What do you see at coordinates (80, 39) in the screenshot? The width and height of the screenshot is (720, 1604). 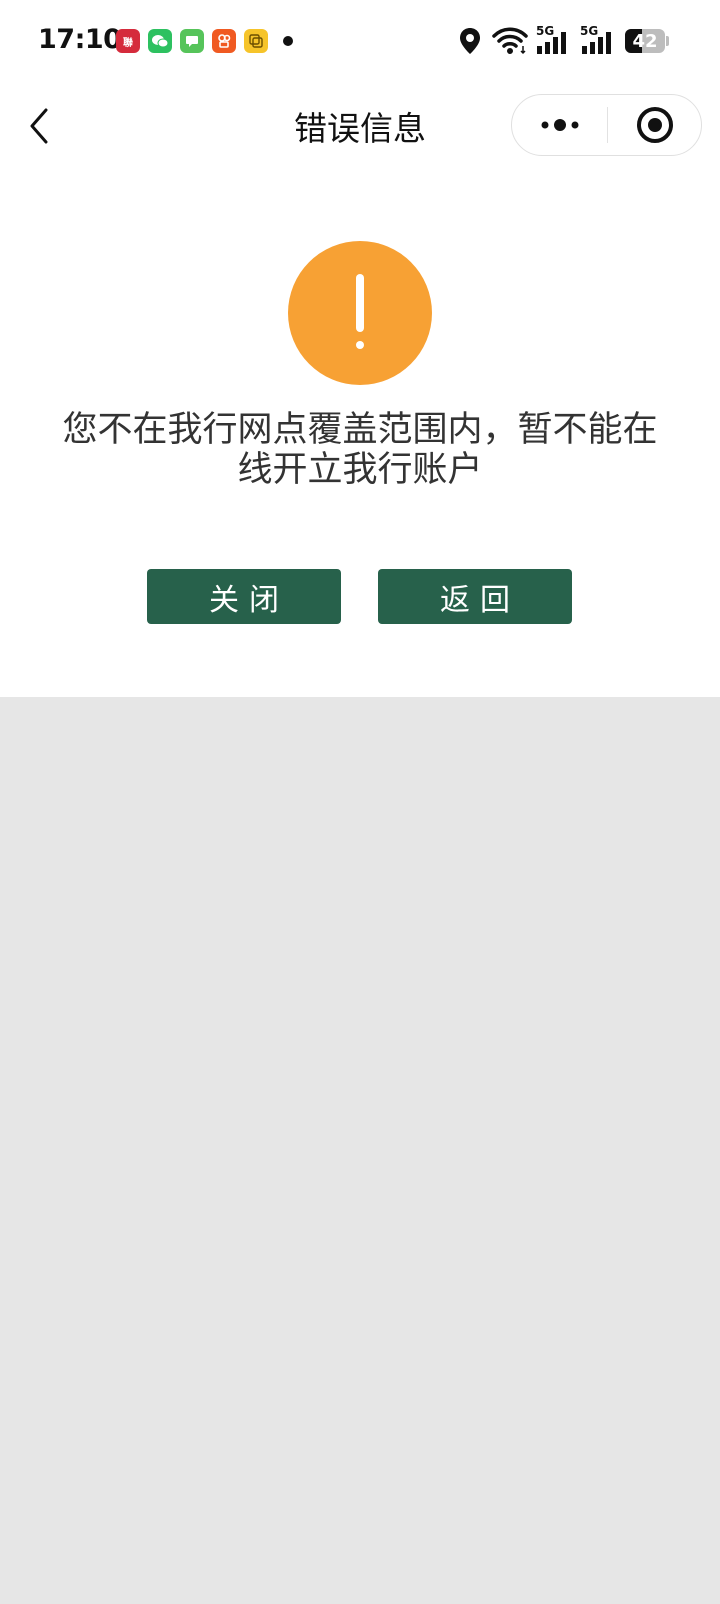 I see `status-time: 17:10` at bounding box center [80, 39].